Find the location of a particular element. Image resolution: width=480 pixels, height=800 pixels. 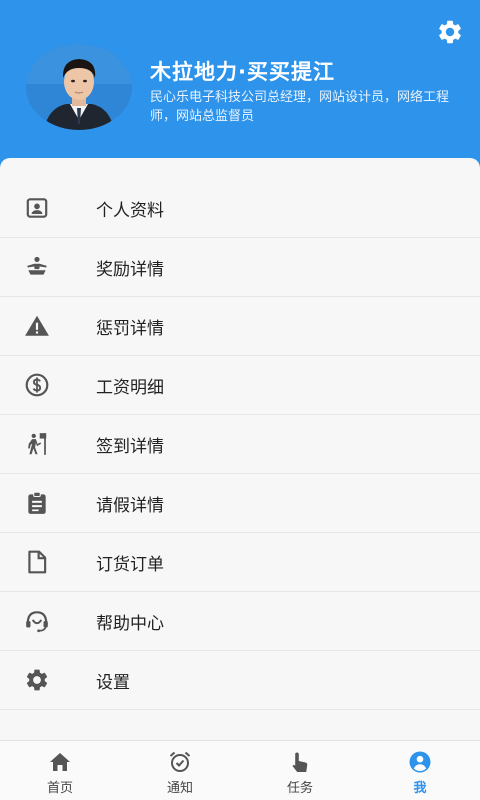

tab-label: 首页 is located at coordinates (59, 788).